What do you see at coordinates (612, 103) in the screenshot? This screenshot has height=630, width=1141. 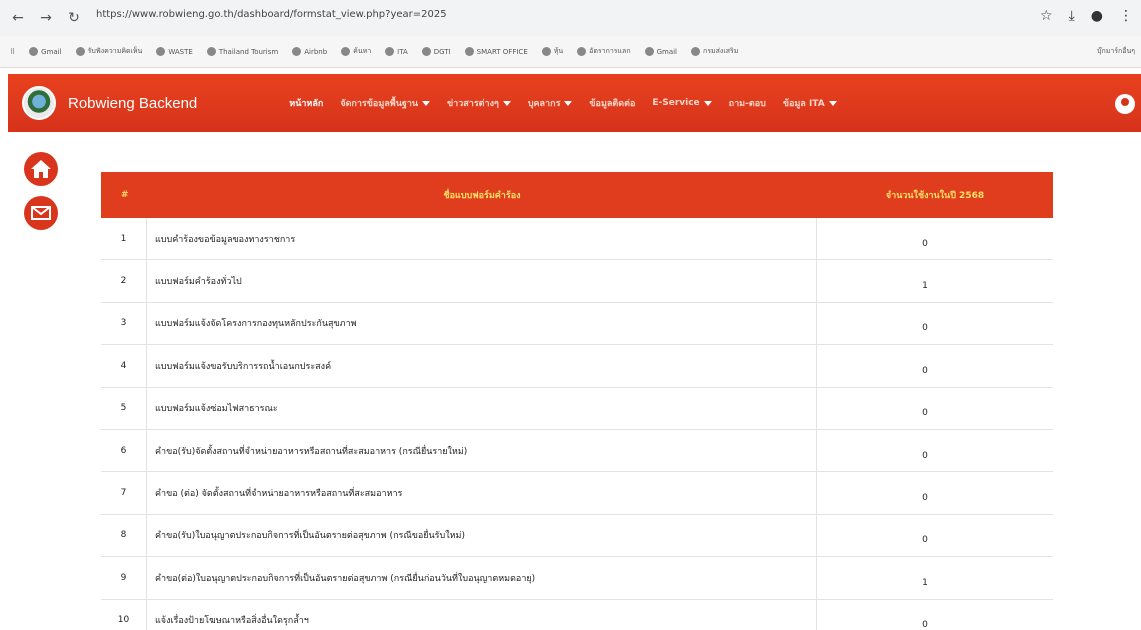 I see `menu-contact: ข้อมูลติดต่อ` at bounding box center [612, 103].